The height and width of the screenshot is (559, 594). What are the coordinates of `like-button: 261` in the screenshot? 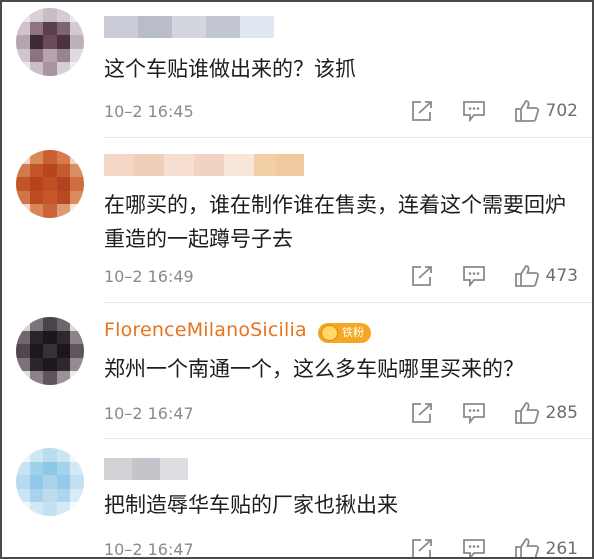 It's located at (546, 548).